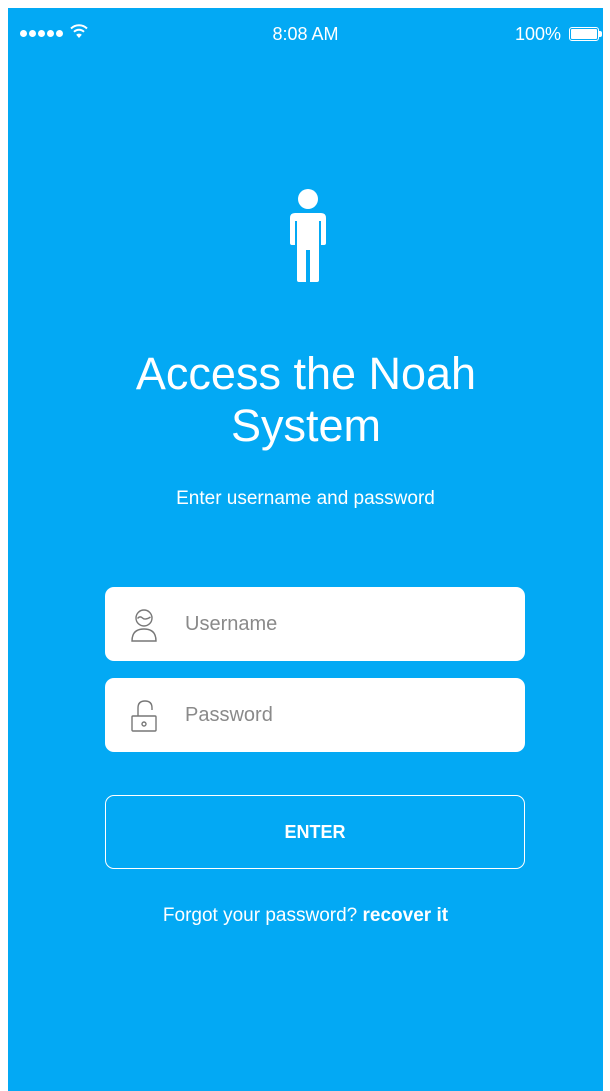  I want to click on username-field, so click(315, 624).